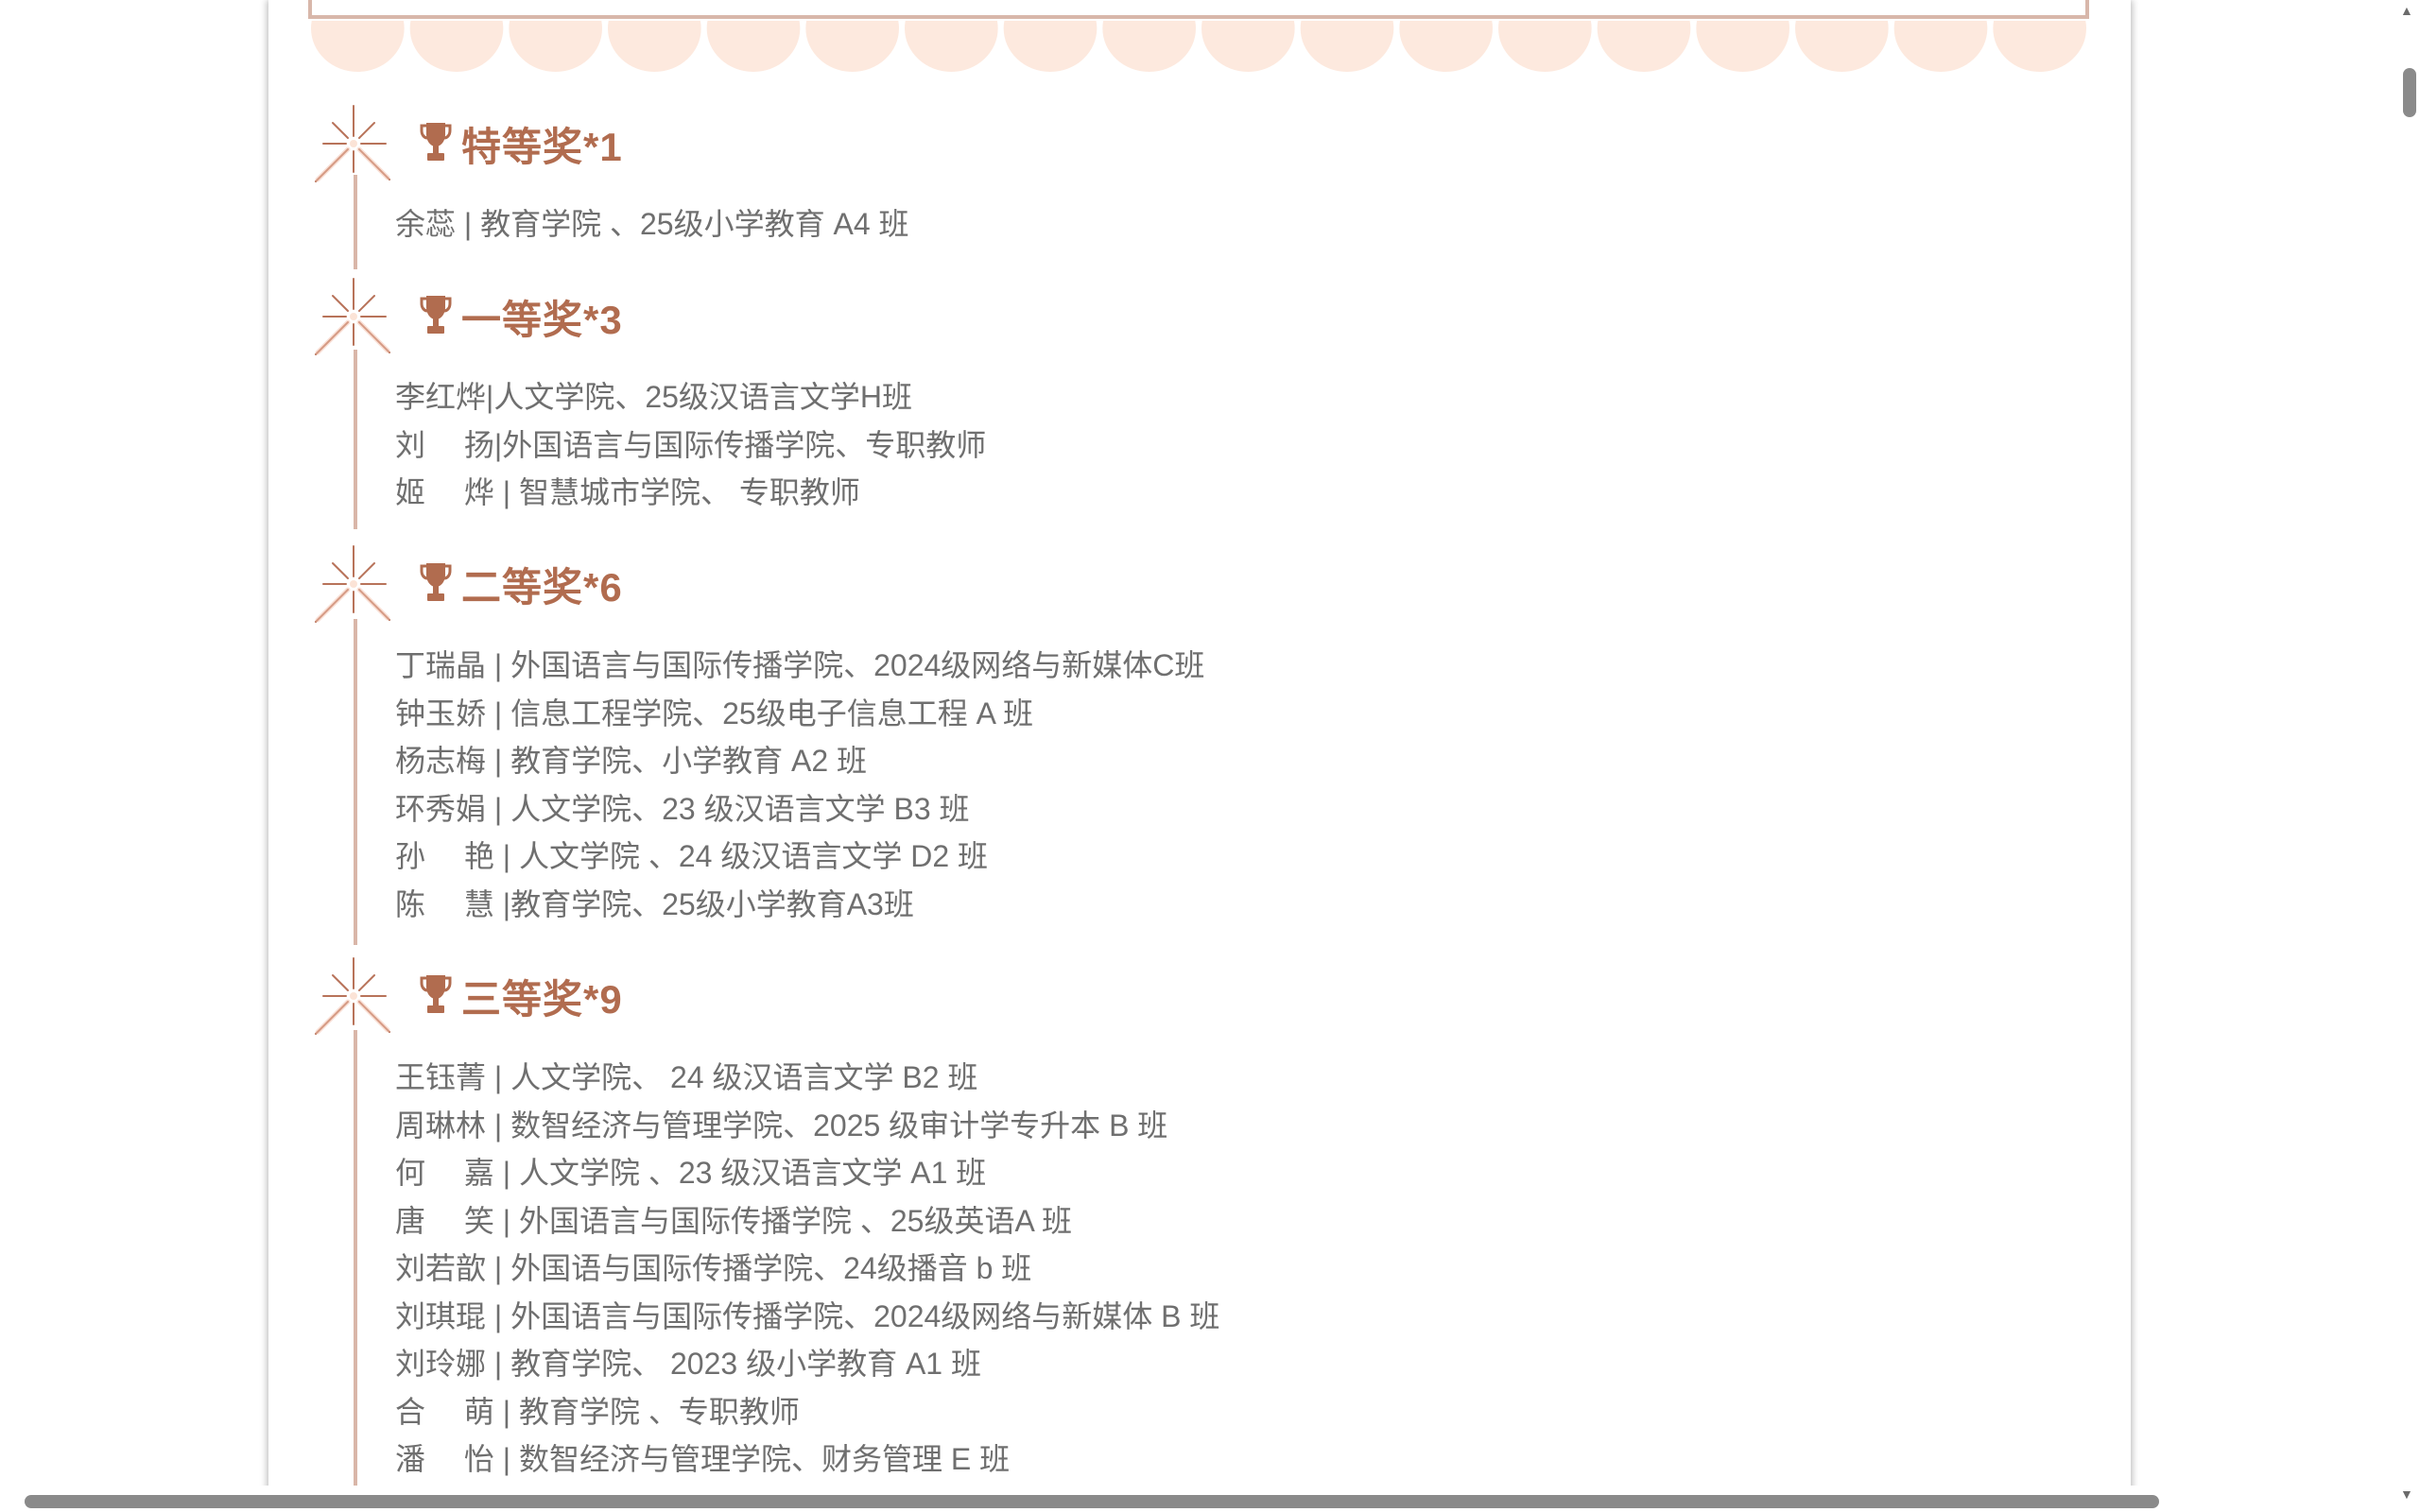  I want to click on award-title: 一等奖*3, so click(542, 320).